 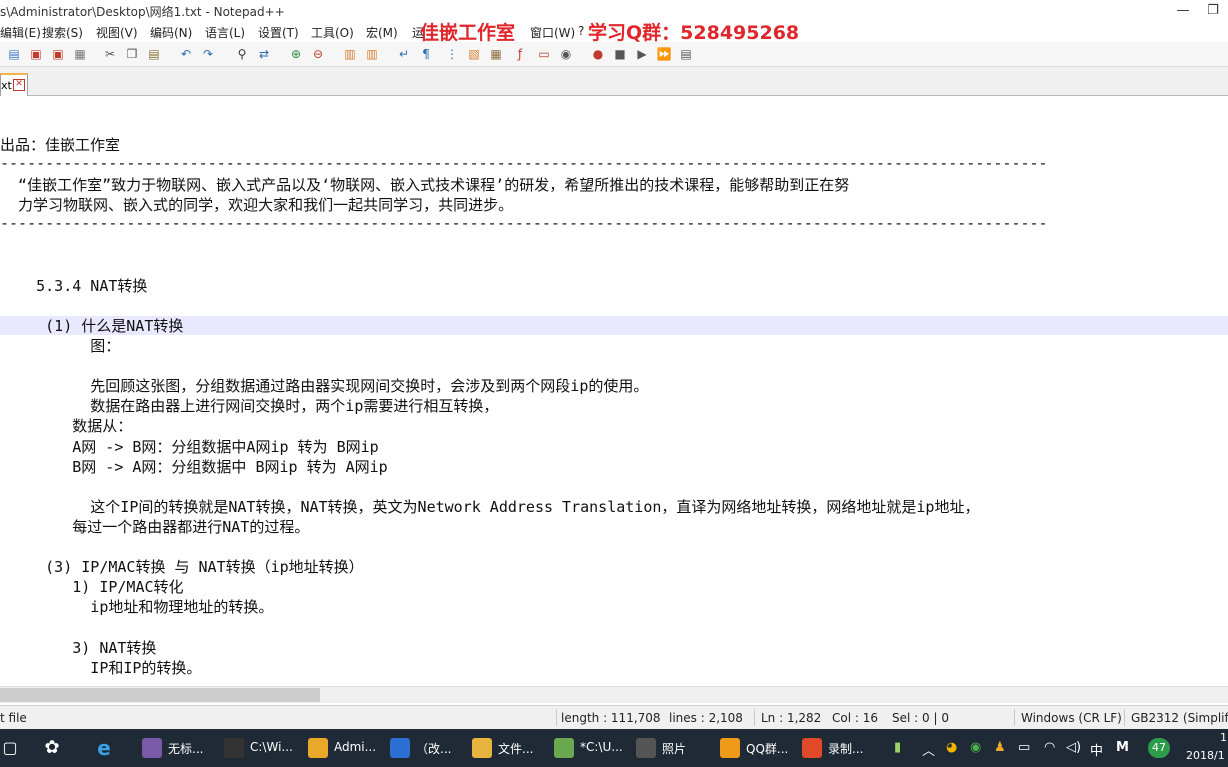 What do you see at coordinates (189, 446) in the screenshot?
I see `editor-line: A网 -> B网：分组数据中A网ip 转为 B网ip` at bounding box center [189, 446].